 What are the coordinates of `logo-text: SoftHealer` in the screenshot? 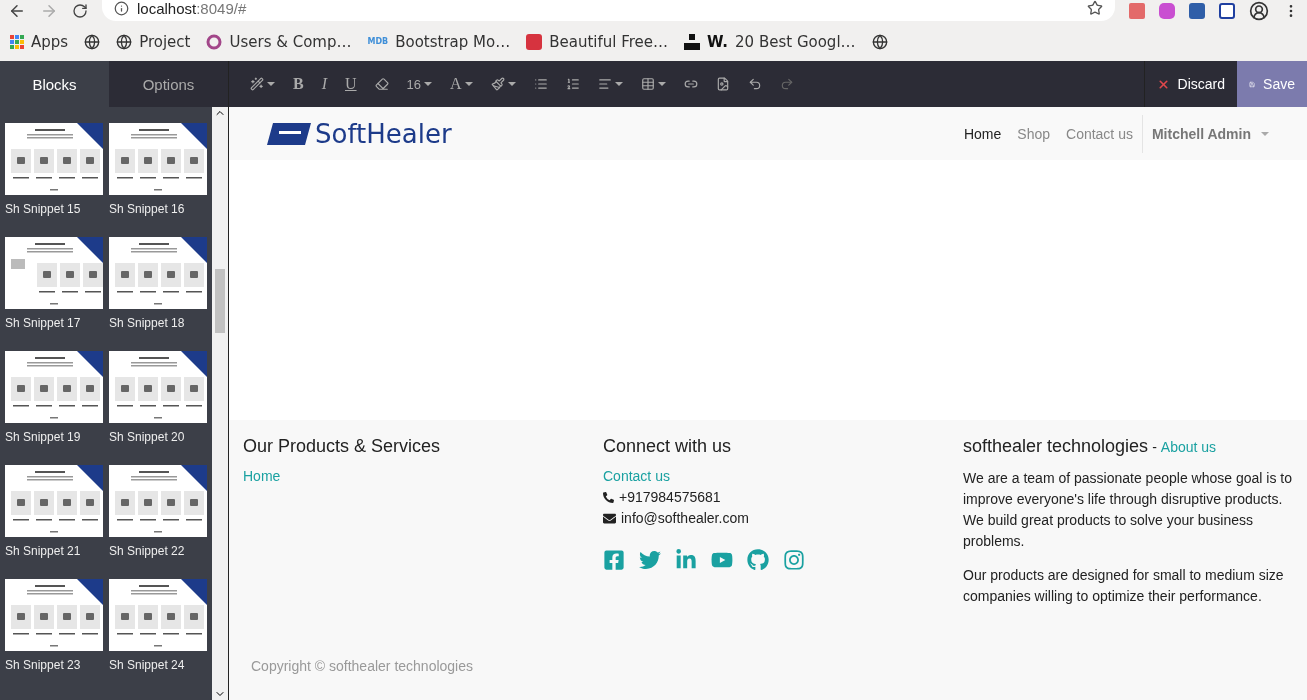 It's located at (383, 133).